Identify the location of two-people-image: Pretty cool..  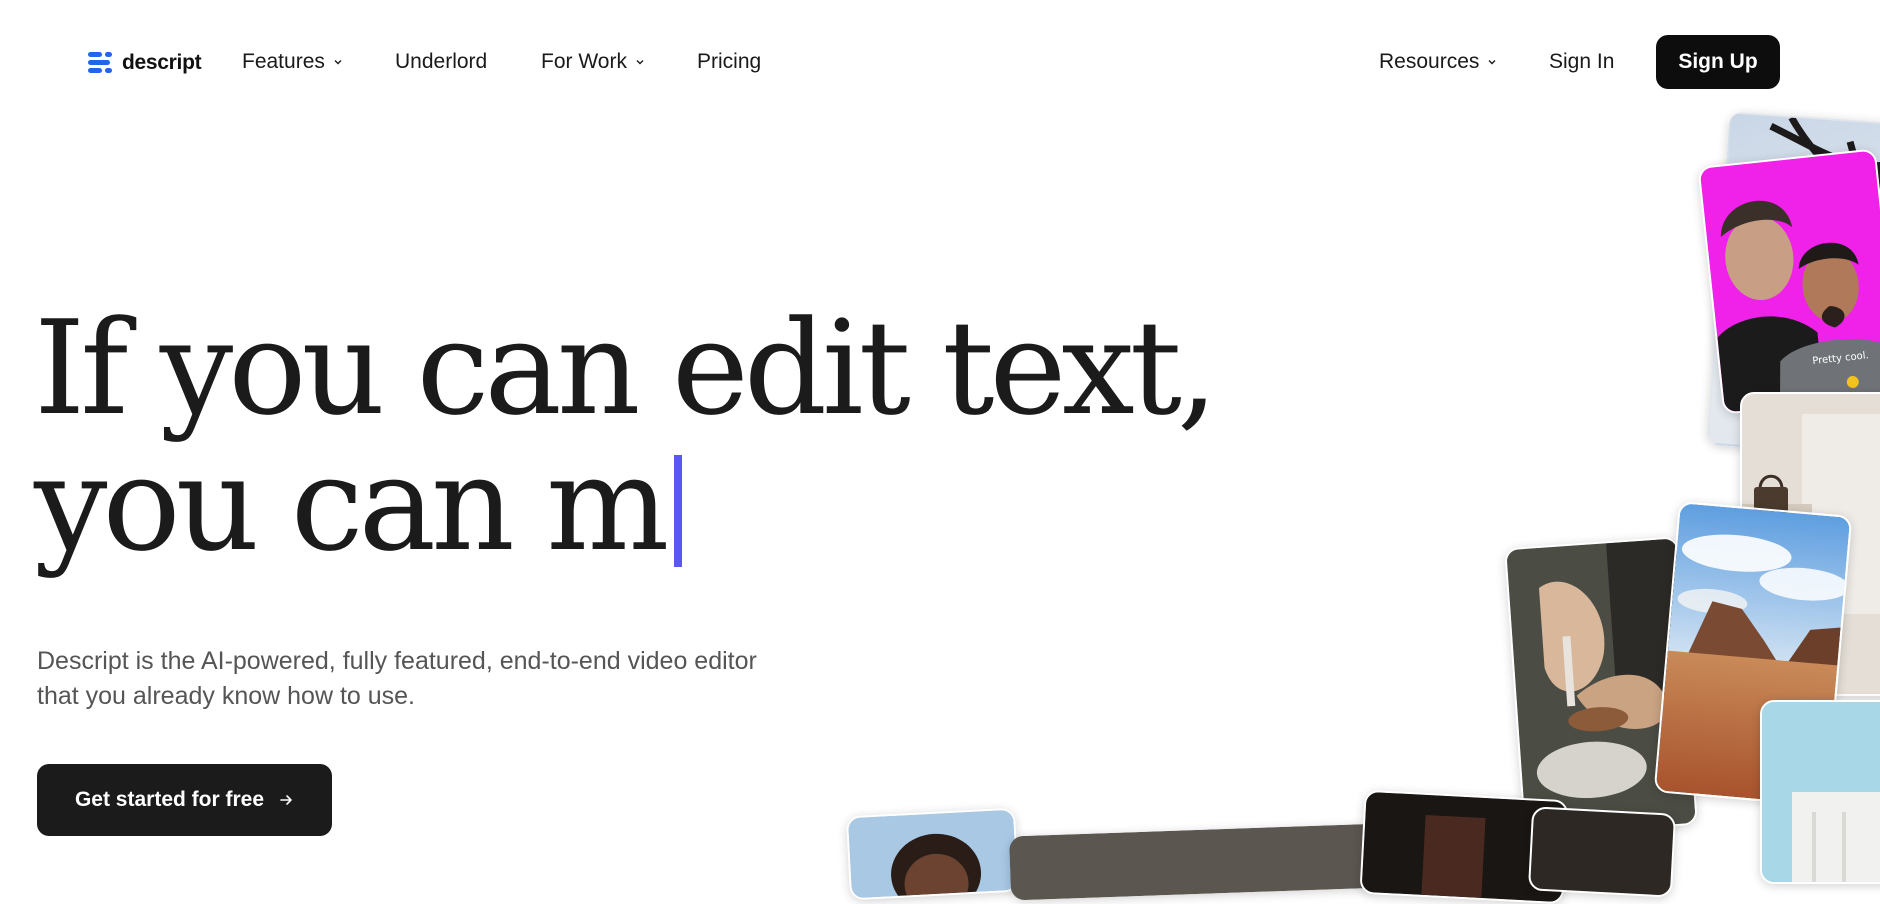
(1789, 281).